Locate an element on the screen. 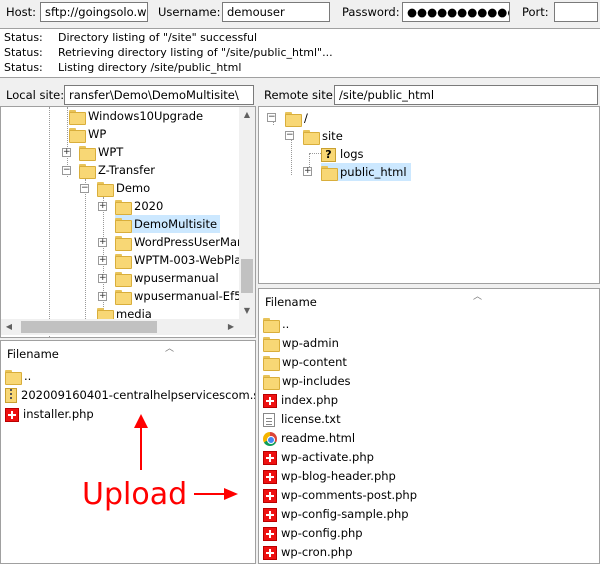 This screenshot has width=600, height=564. local-site-bar: Local site: ransfer\Demo\DemoMultisite\ is located at coordinates (128, 95).